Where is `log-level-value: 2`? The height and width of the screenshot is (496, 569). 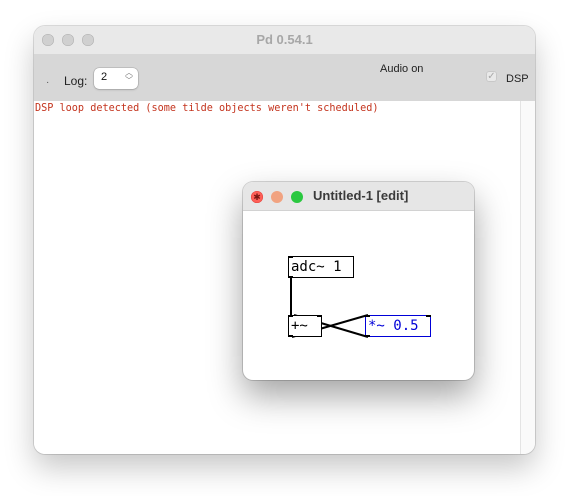
log-level-value: 2 is located at coordinates (104, 77).